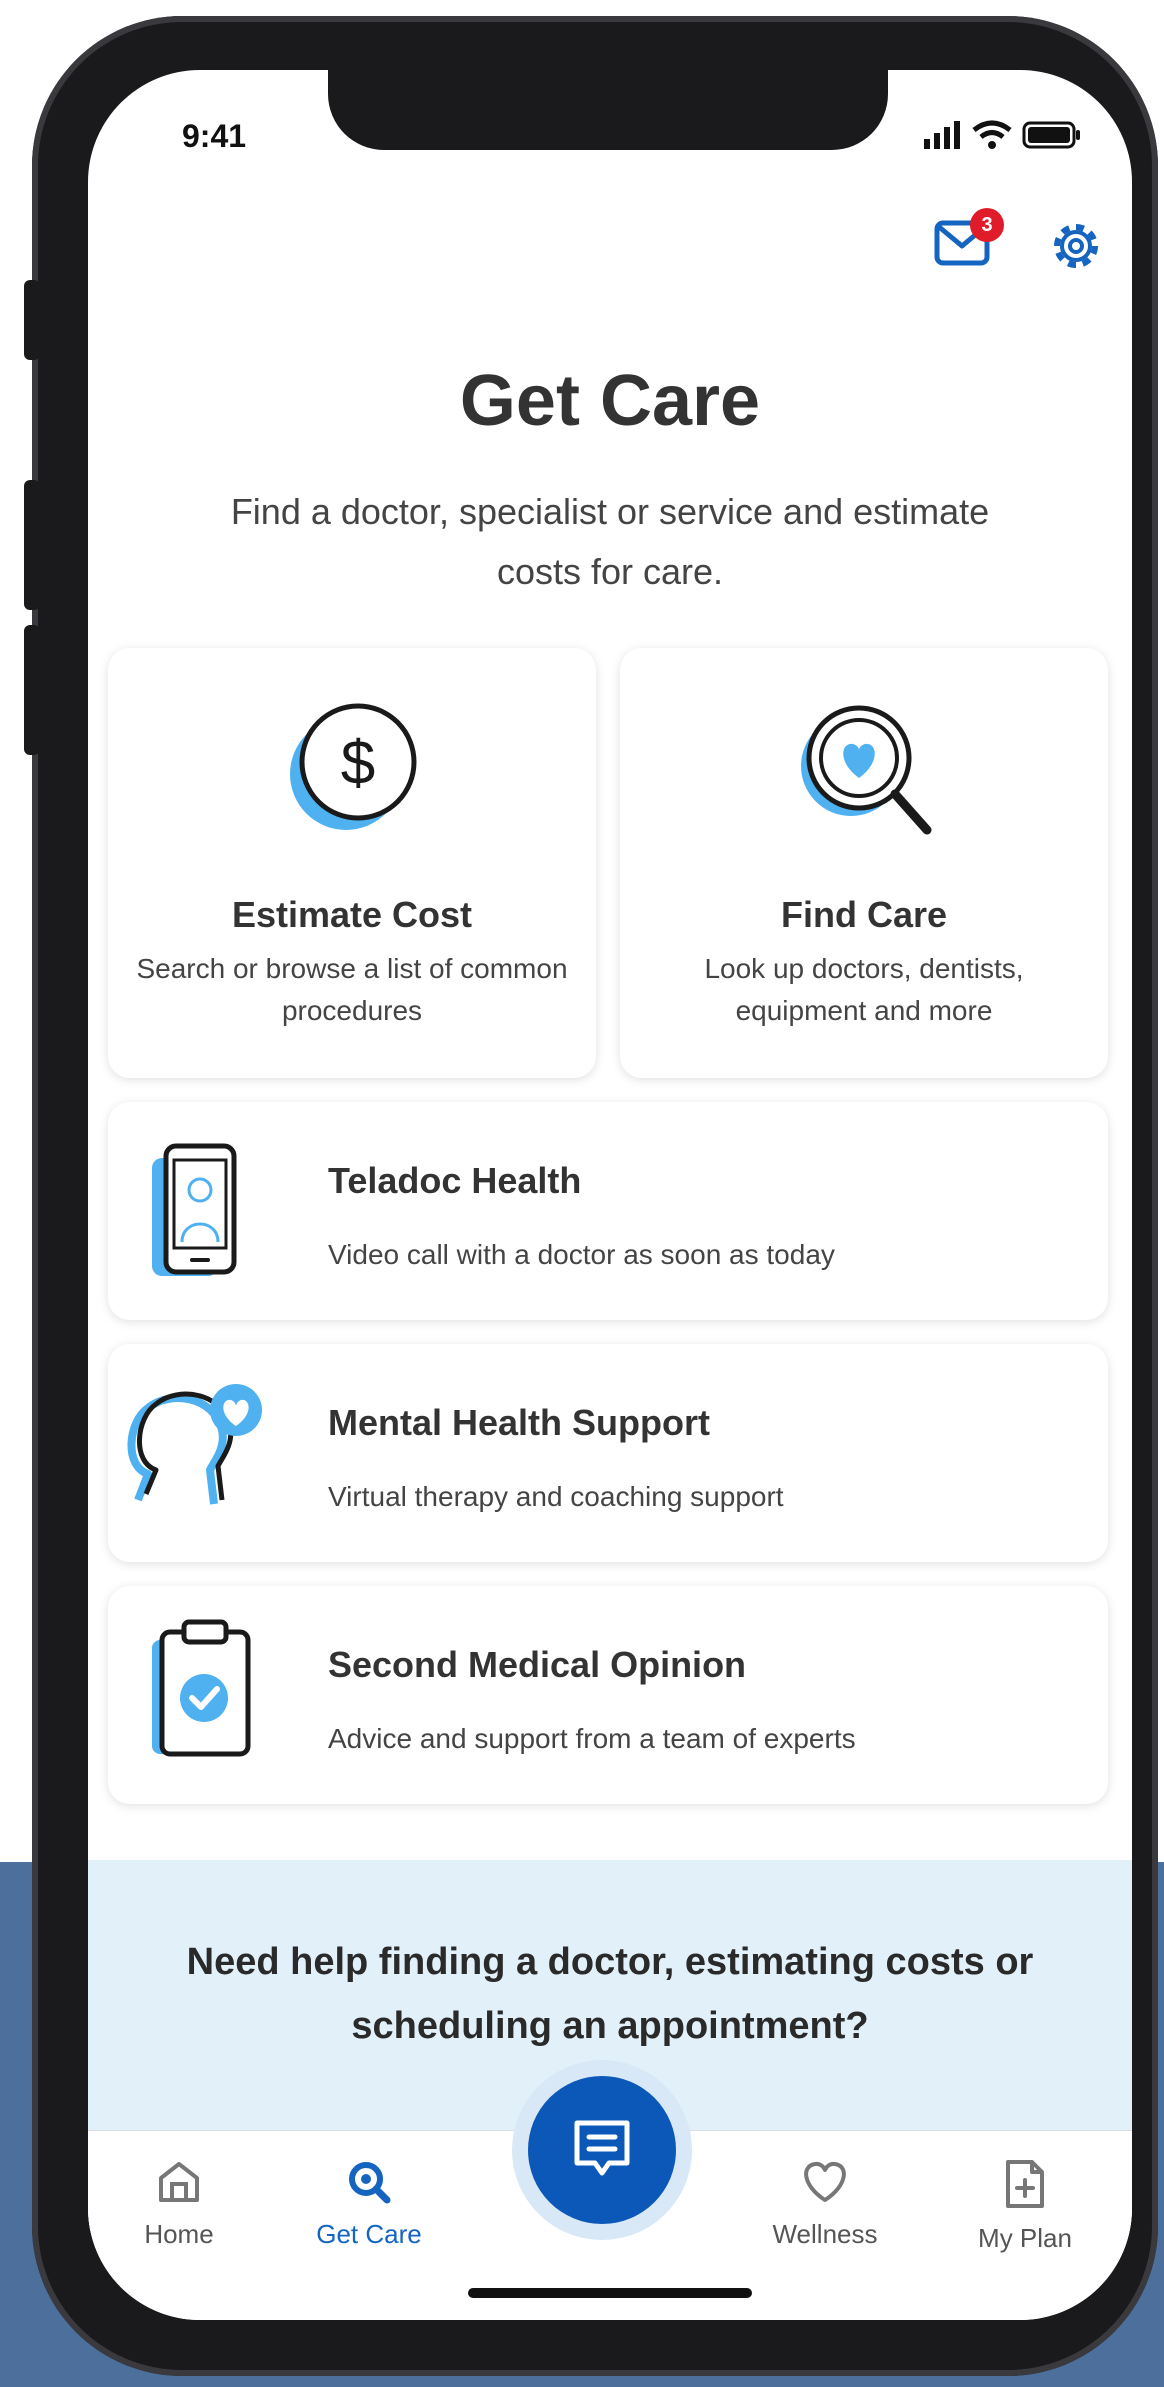  I want to click on chat-button, so click(602, 2150).